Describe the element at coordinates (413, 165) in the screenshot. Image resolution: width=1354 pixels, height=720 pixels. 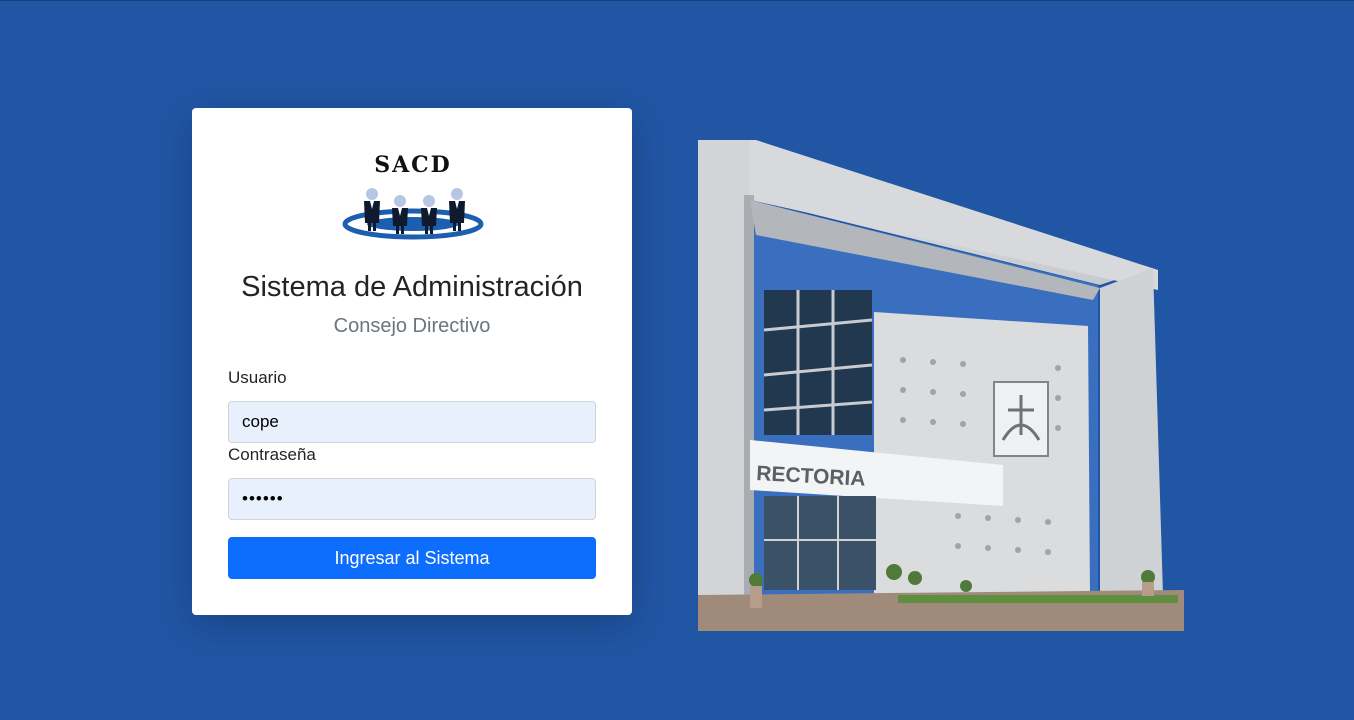
I see `logo-text: SACD` at that location.